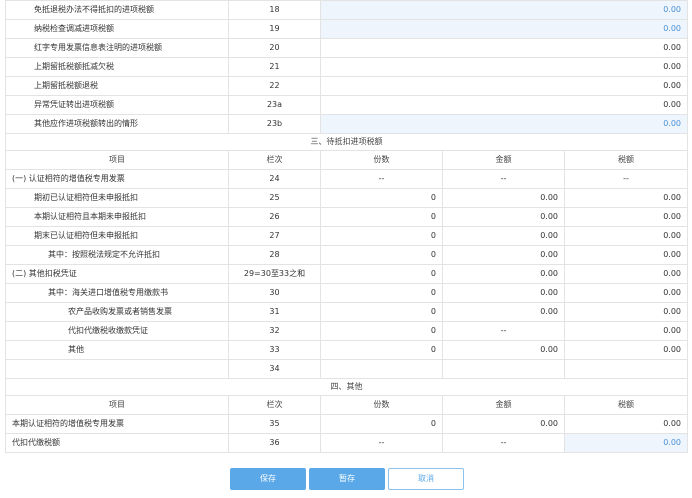 This screenshot has width=692, height=498. Describe the element at coordinates (274, 86) in the screenshot. I see `row-number: 22` at that location.